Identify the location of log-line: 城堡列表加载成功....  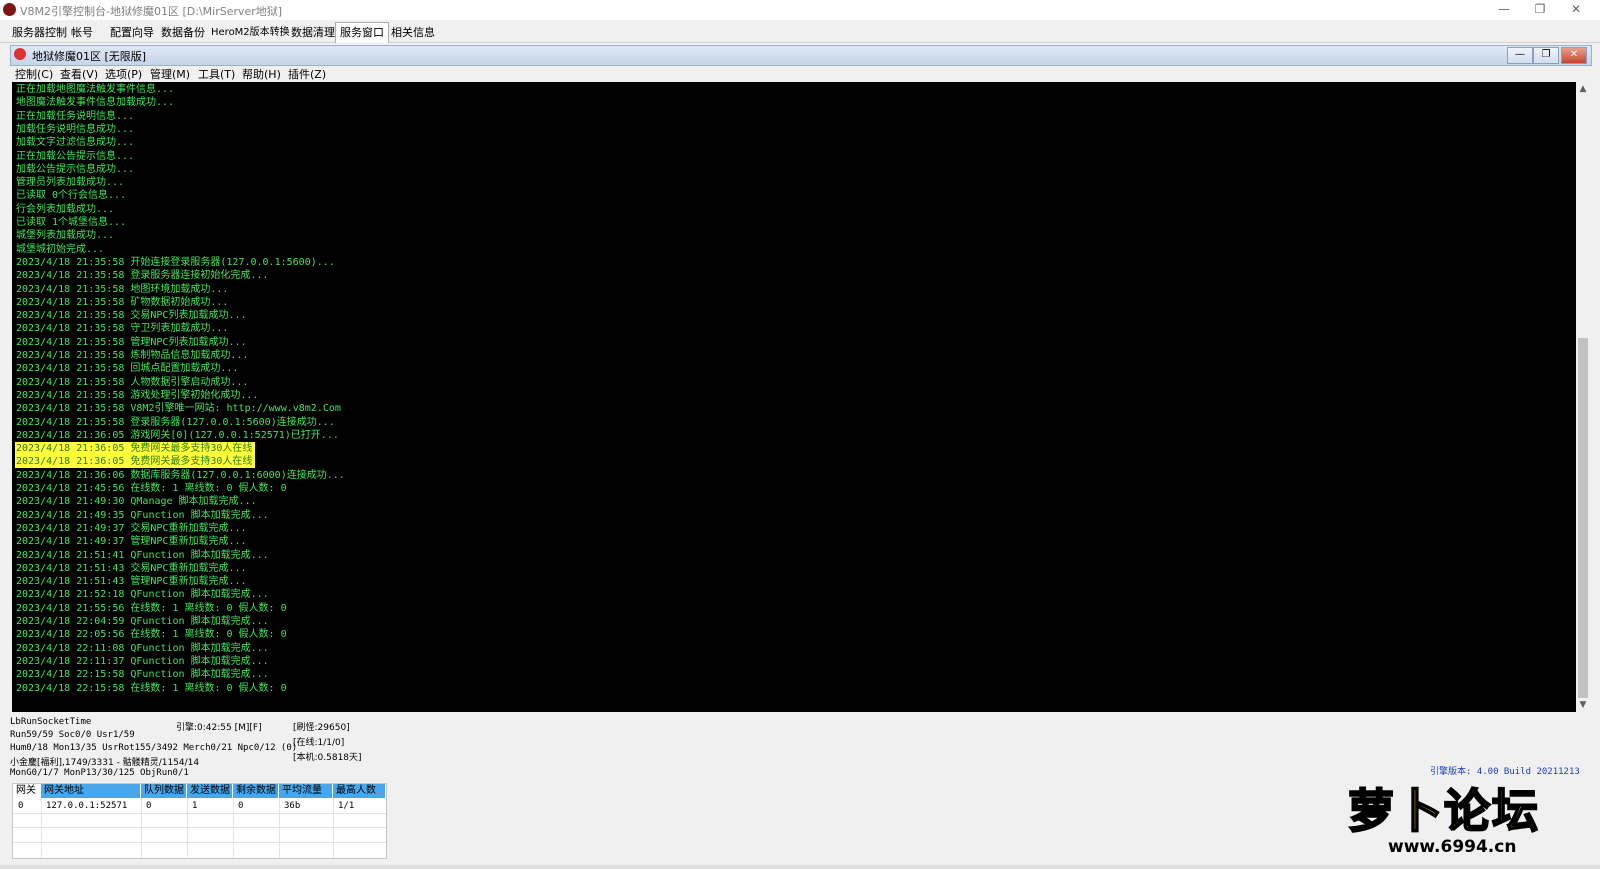
(65, 236).